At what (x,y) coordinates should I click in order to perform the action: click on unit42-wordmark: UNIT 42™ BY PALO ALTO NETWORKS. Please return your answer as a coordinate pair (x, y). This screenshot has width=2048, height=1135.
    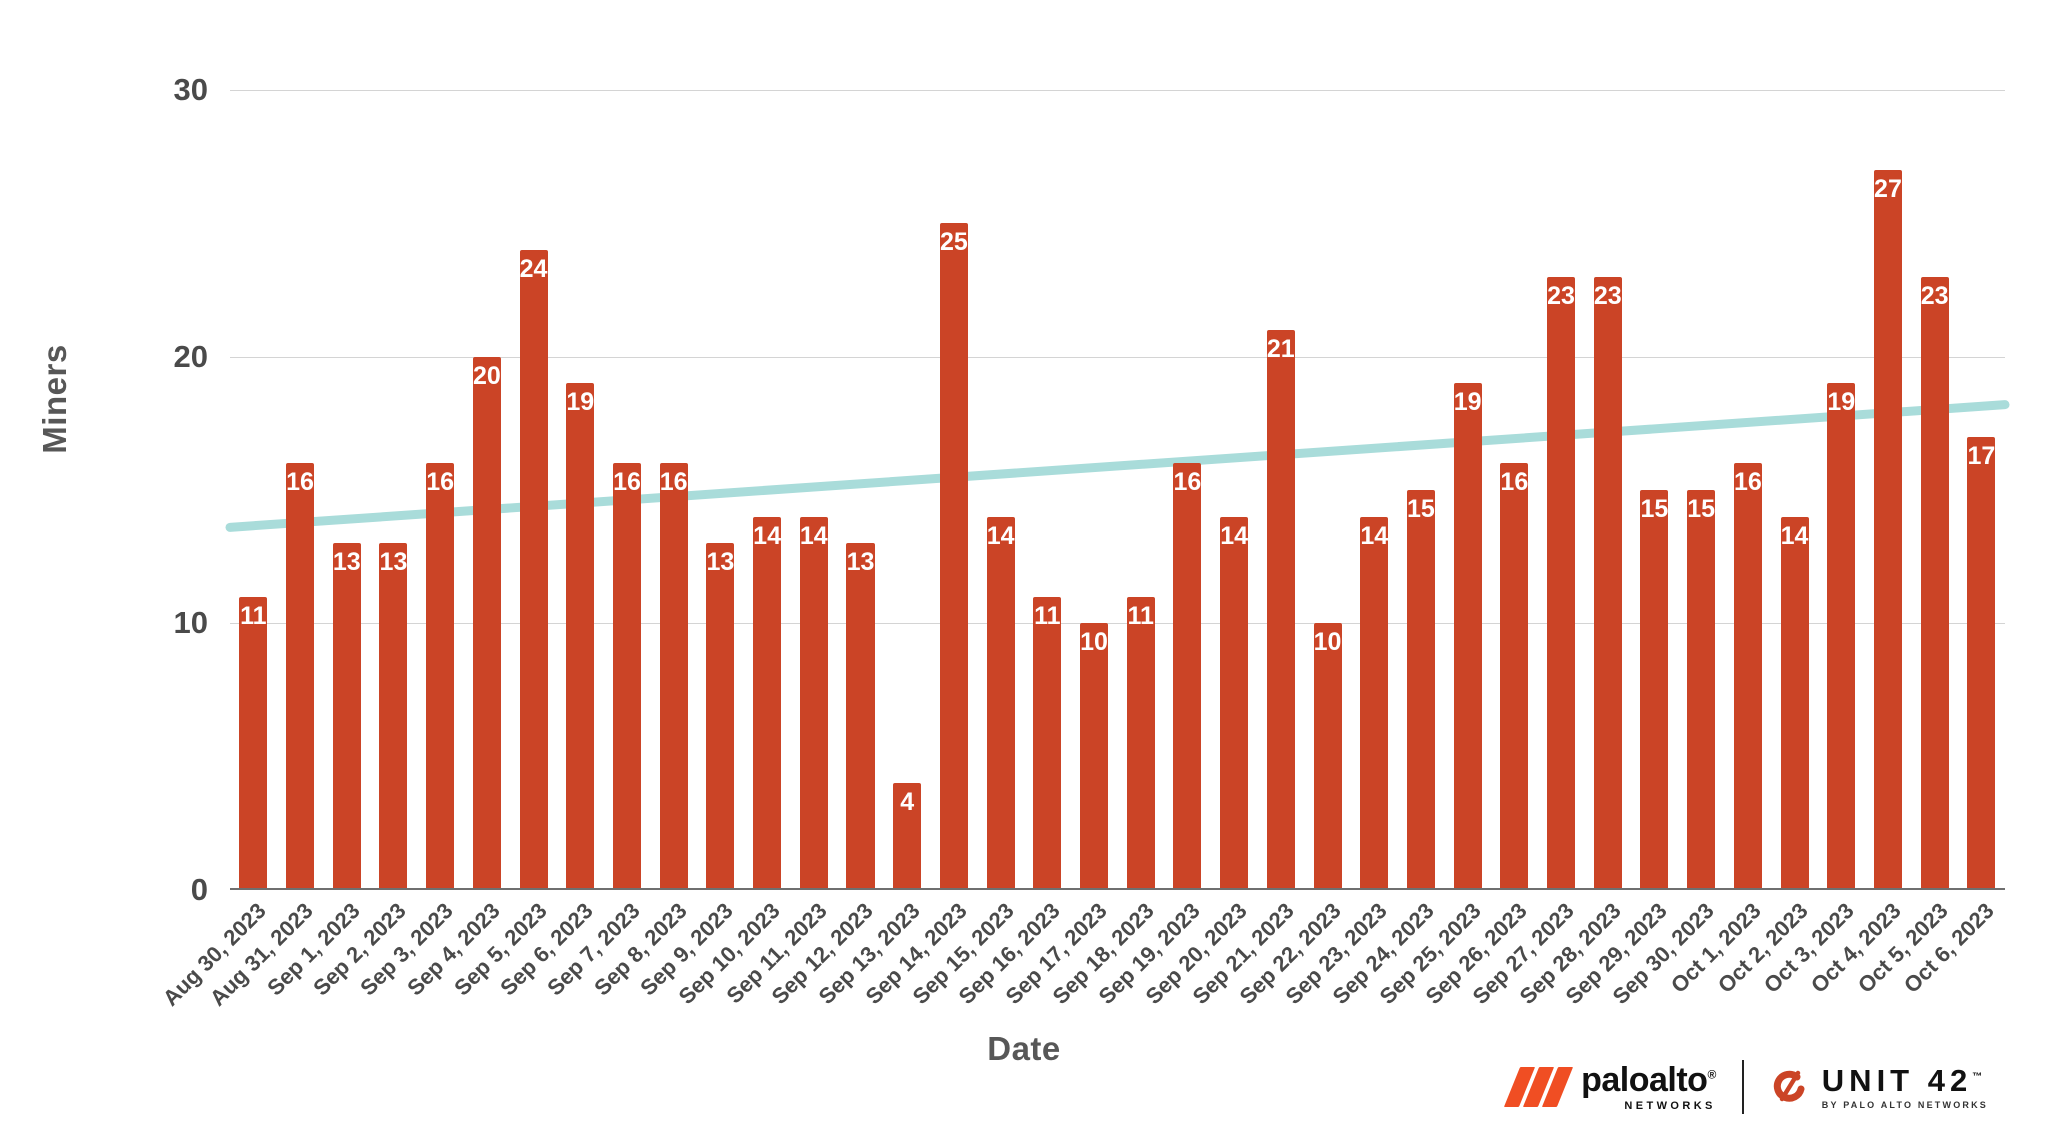
    Looking at the image, I should click on (1905, 1087).